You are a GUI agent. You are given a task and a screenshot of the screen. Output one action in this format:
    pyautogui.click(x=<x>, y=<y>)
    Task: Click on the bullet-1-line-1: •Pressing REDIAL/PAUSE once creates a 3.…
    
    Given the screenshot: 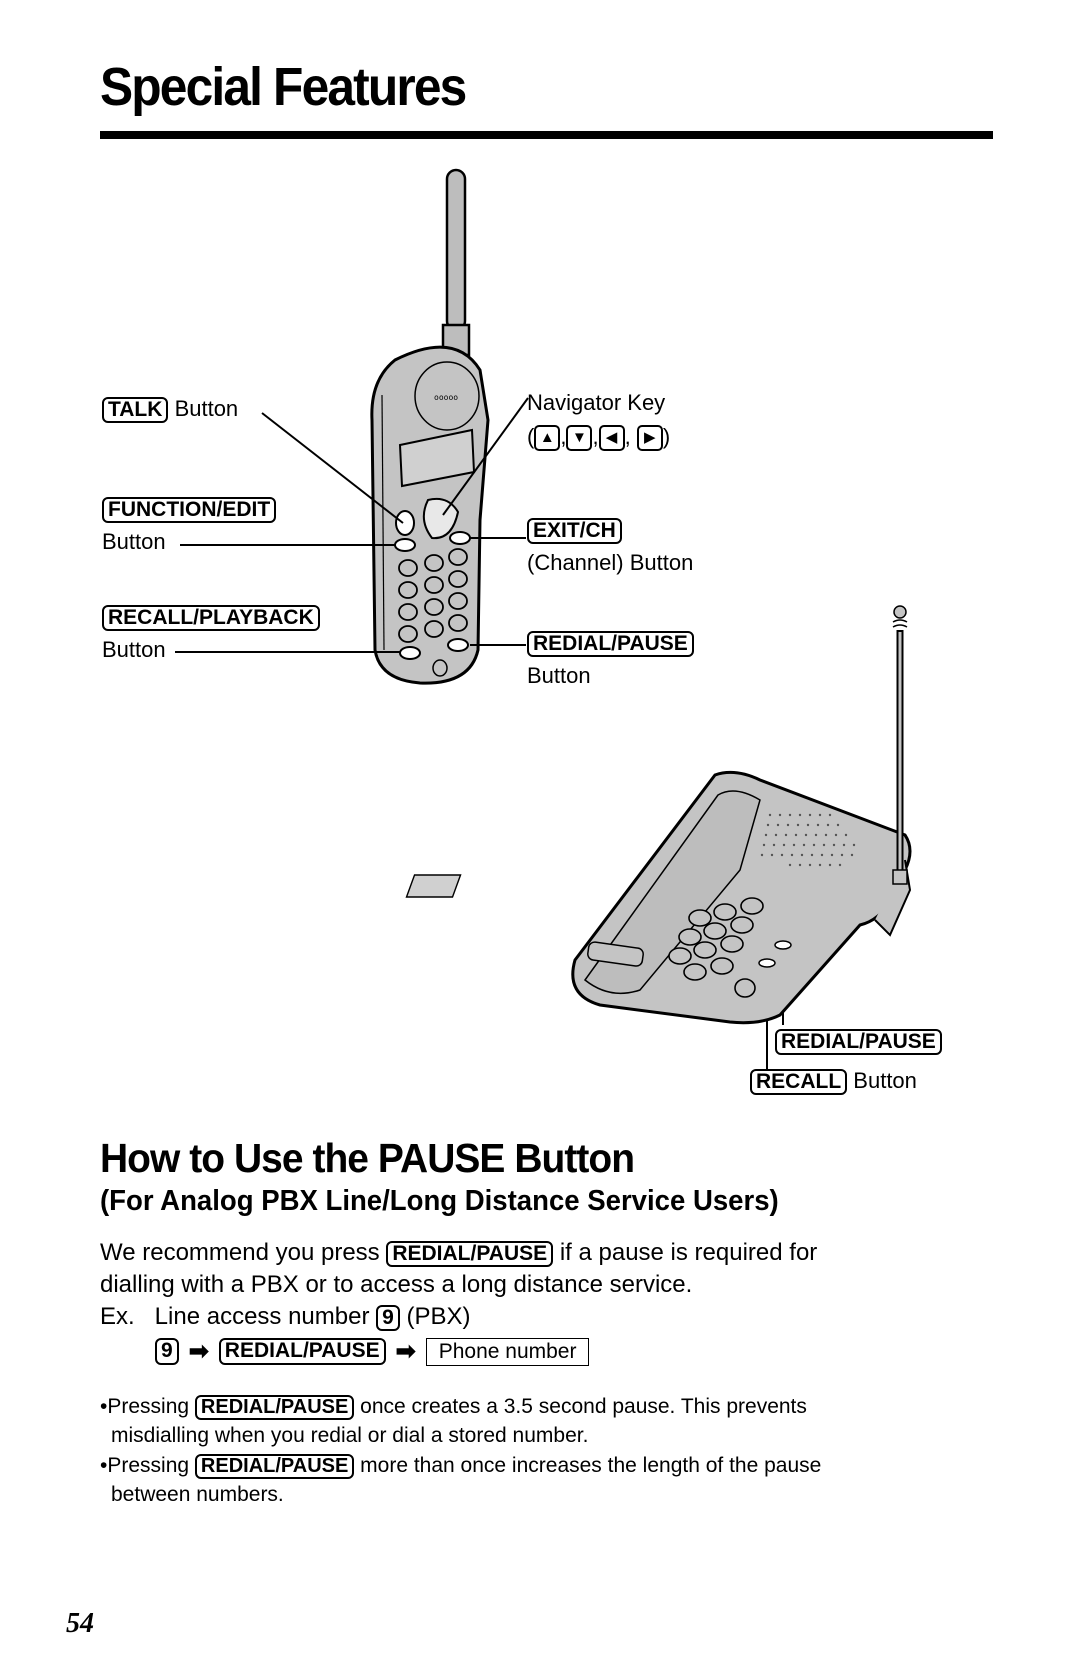 What is the action you would take?
    pyautogui.click(x=453, y=1407)
    